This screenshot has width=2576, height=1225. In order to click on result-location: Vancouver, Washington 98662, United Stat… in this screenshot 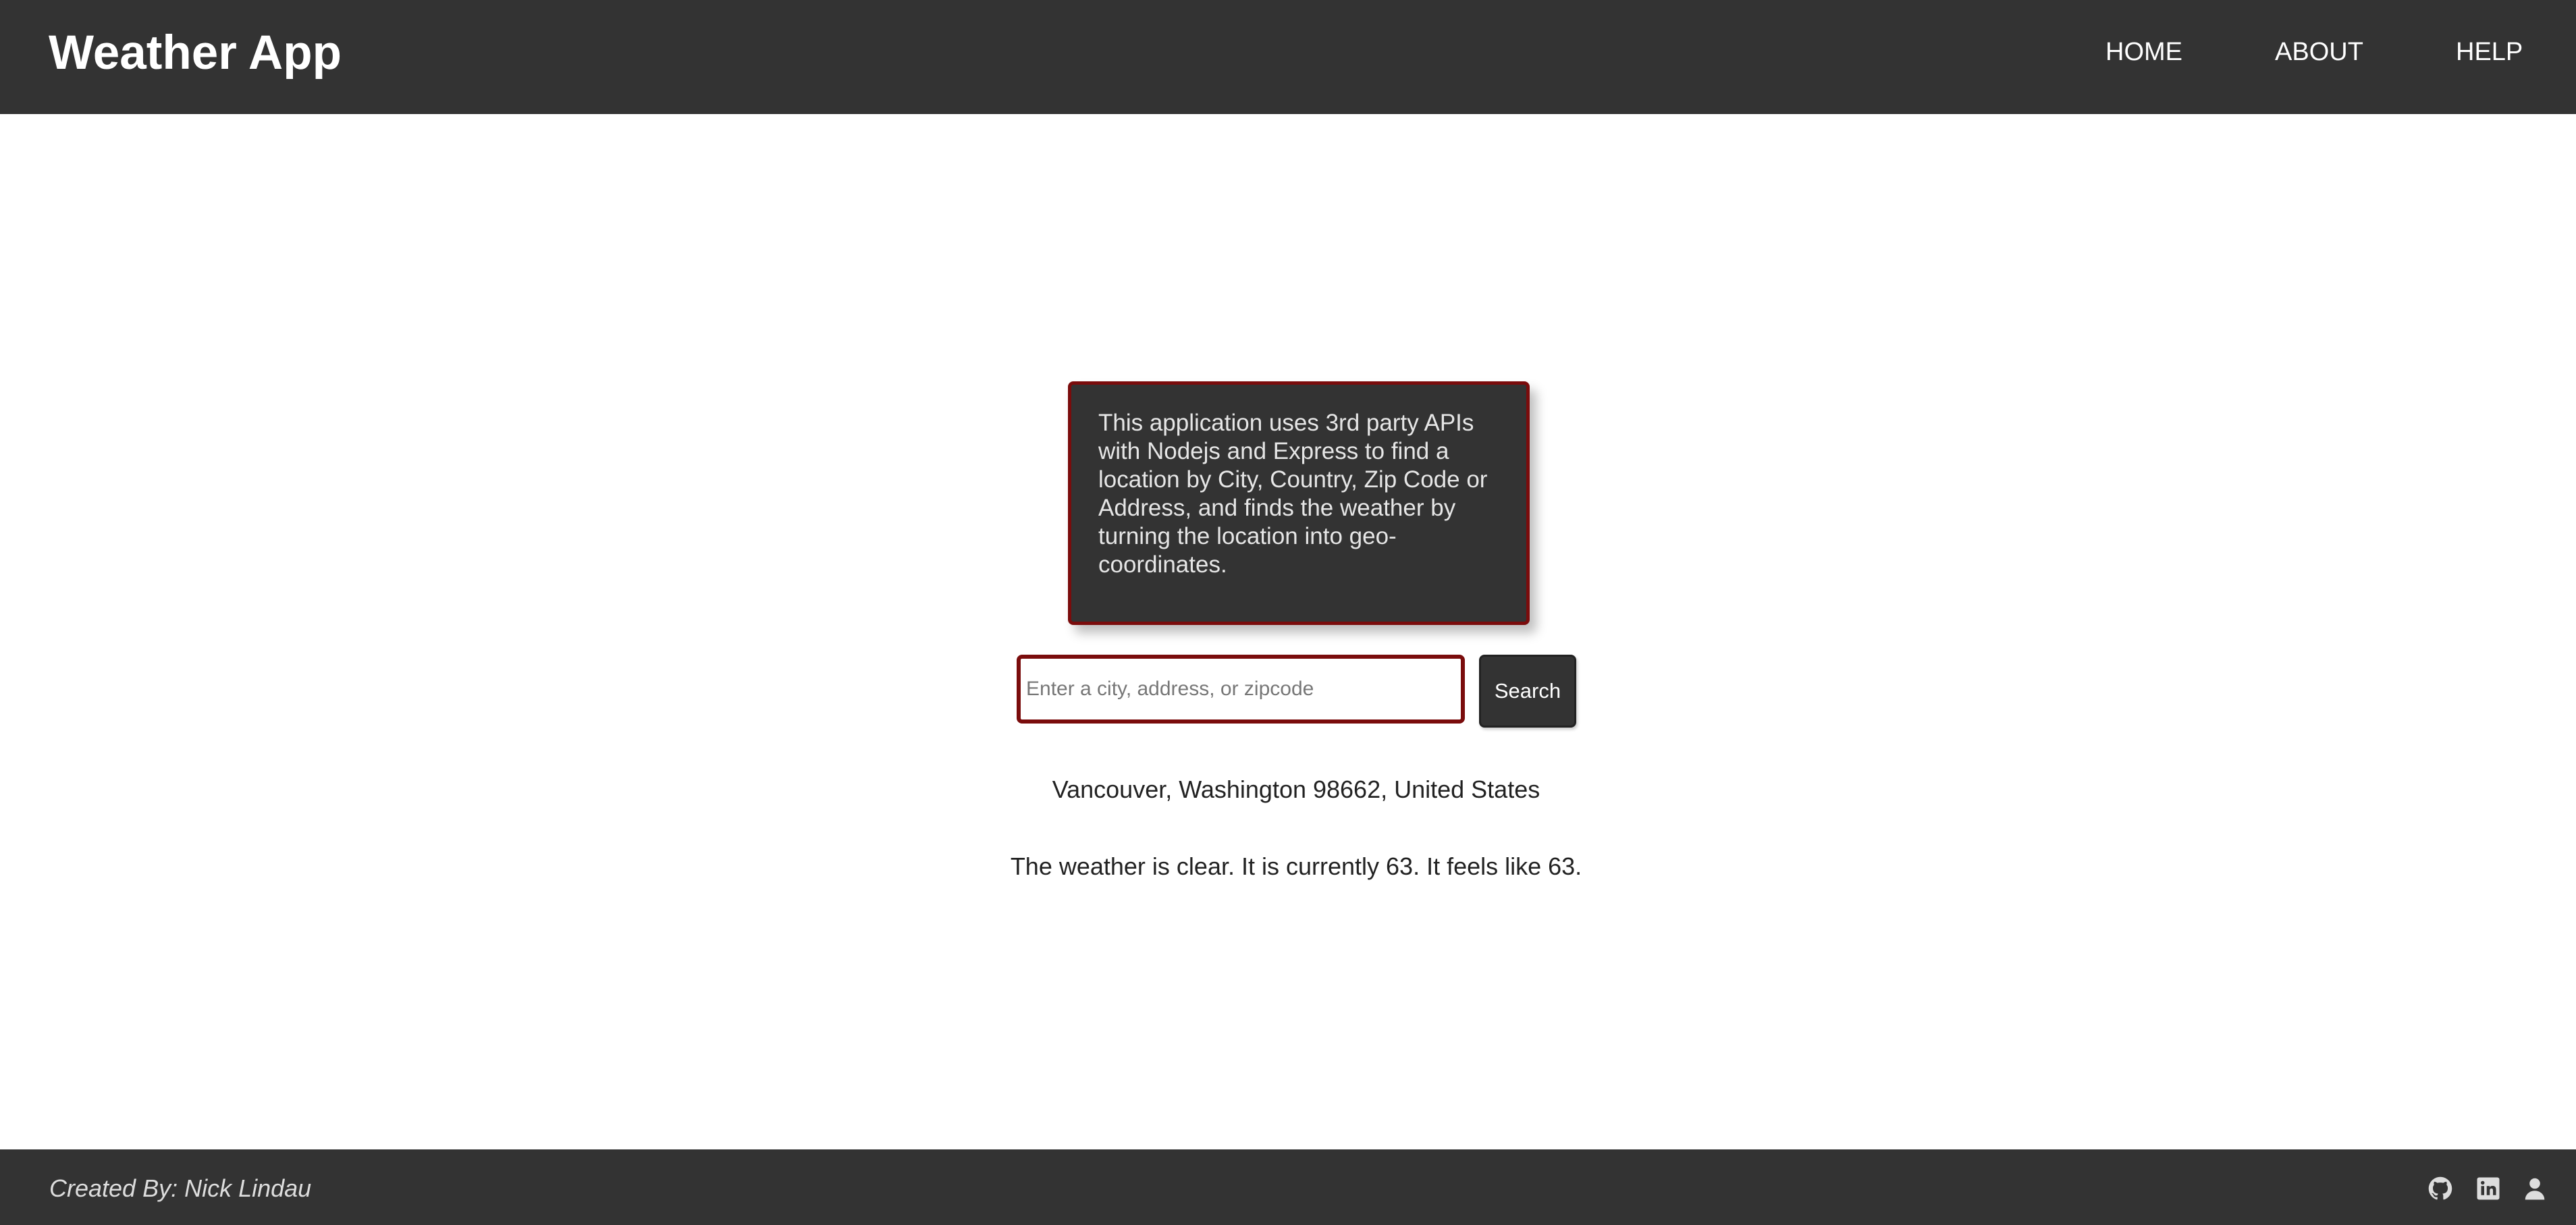, I will do `click(1296, 789)`.